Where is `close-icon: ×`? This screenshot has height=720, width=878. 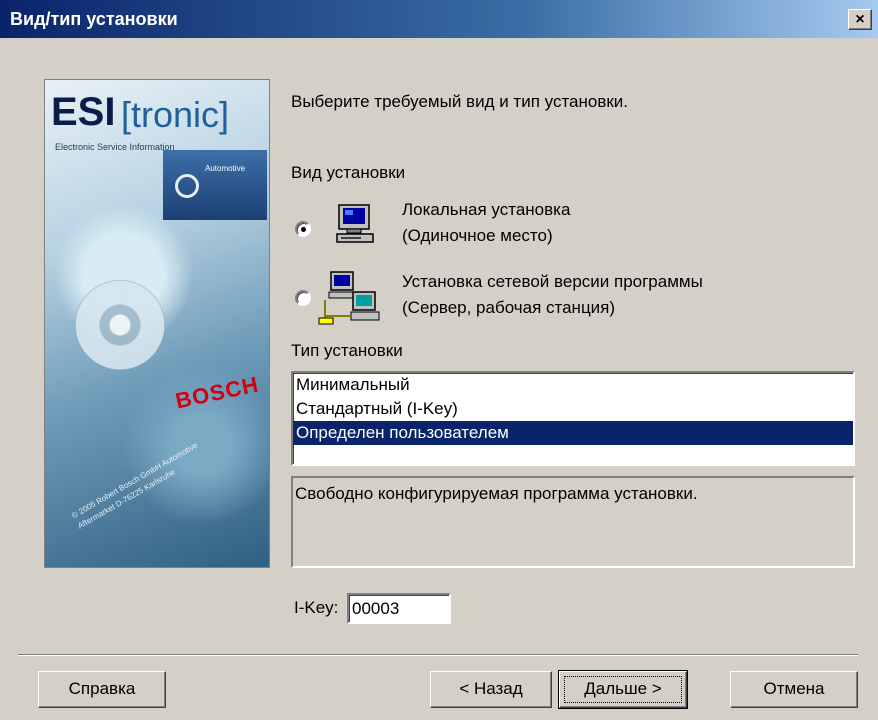
close-icon: × is located at coordinates (860, 19).